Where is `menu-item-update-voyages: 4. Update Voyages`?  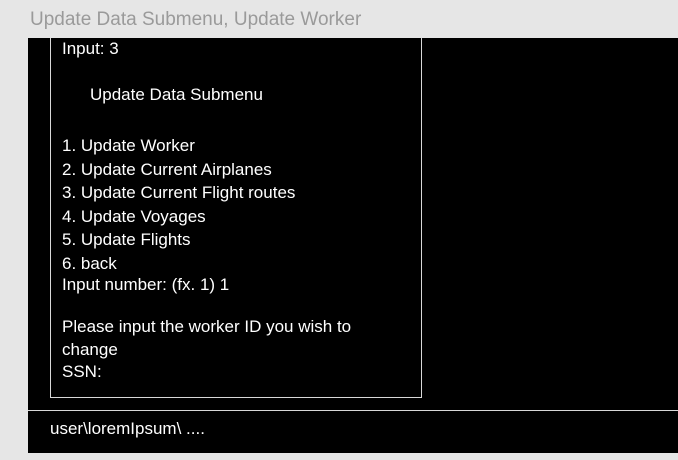
menu-item-update-voyages: 4. Update Voyages is located at coordinates (134, 216).